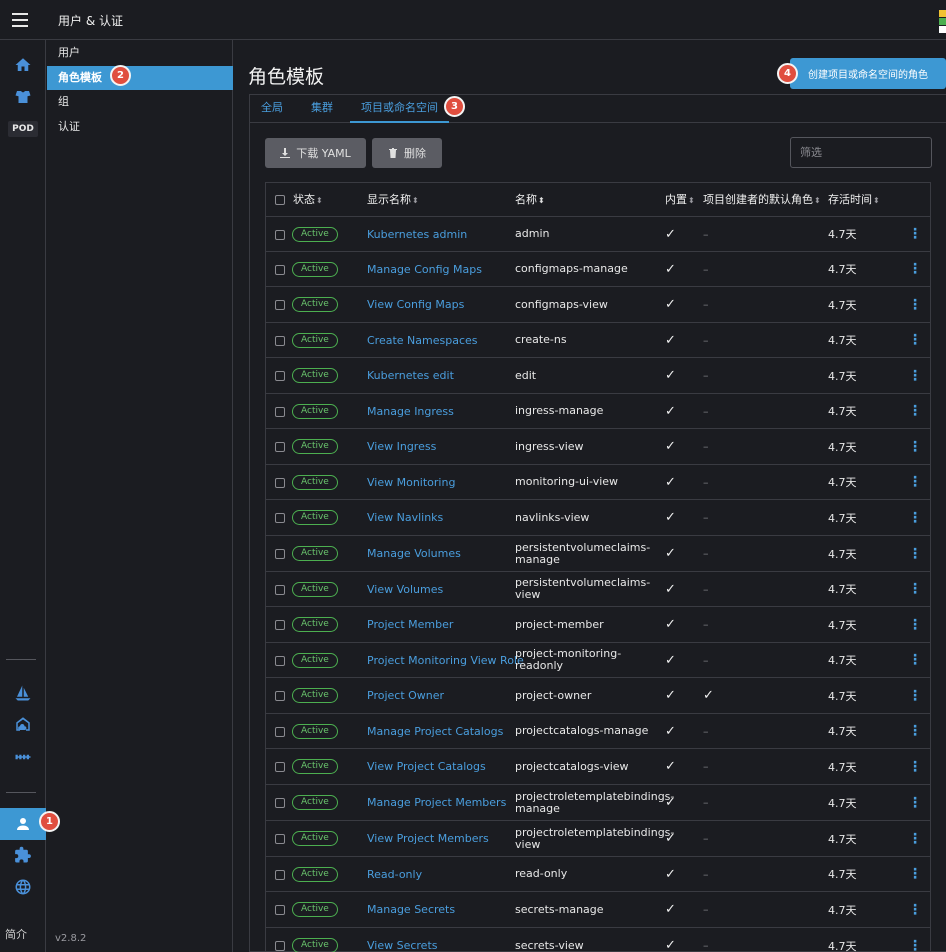 The image size is (946, 952). I want to click on table-row: Active Create Namespaces create-ns ✓ – 4.7天 ⋮, so click(598, 340).